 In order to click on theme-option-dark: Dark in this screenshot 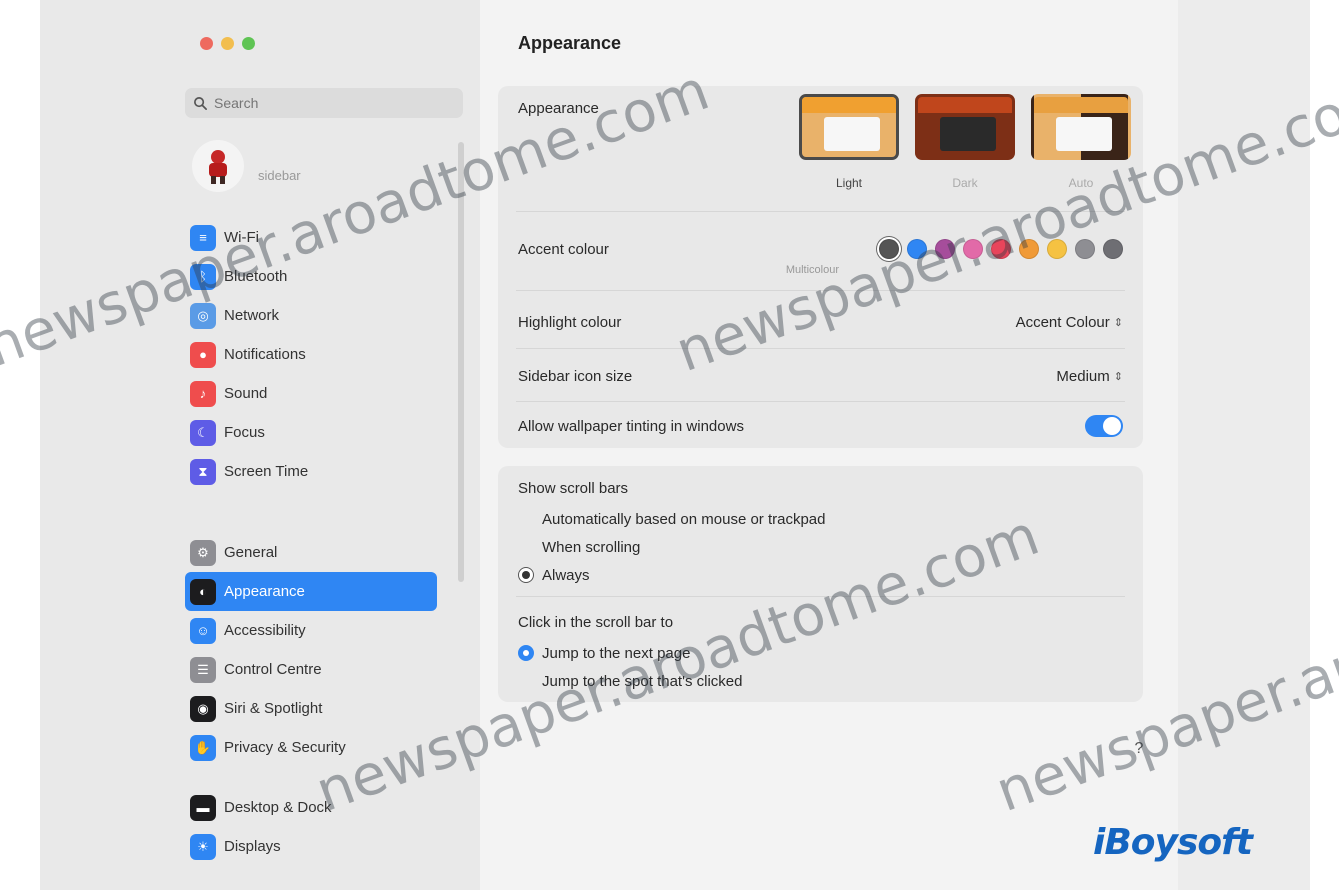, I will do `click(965, 142)`.